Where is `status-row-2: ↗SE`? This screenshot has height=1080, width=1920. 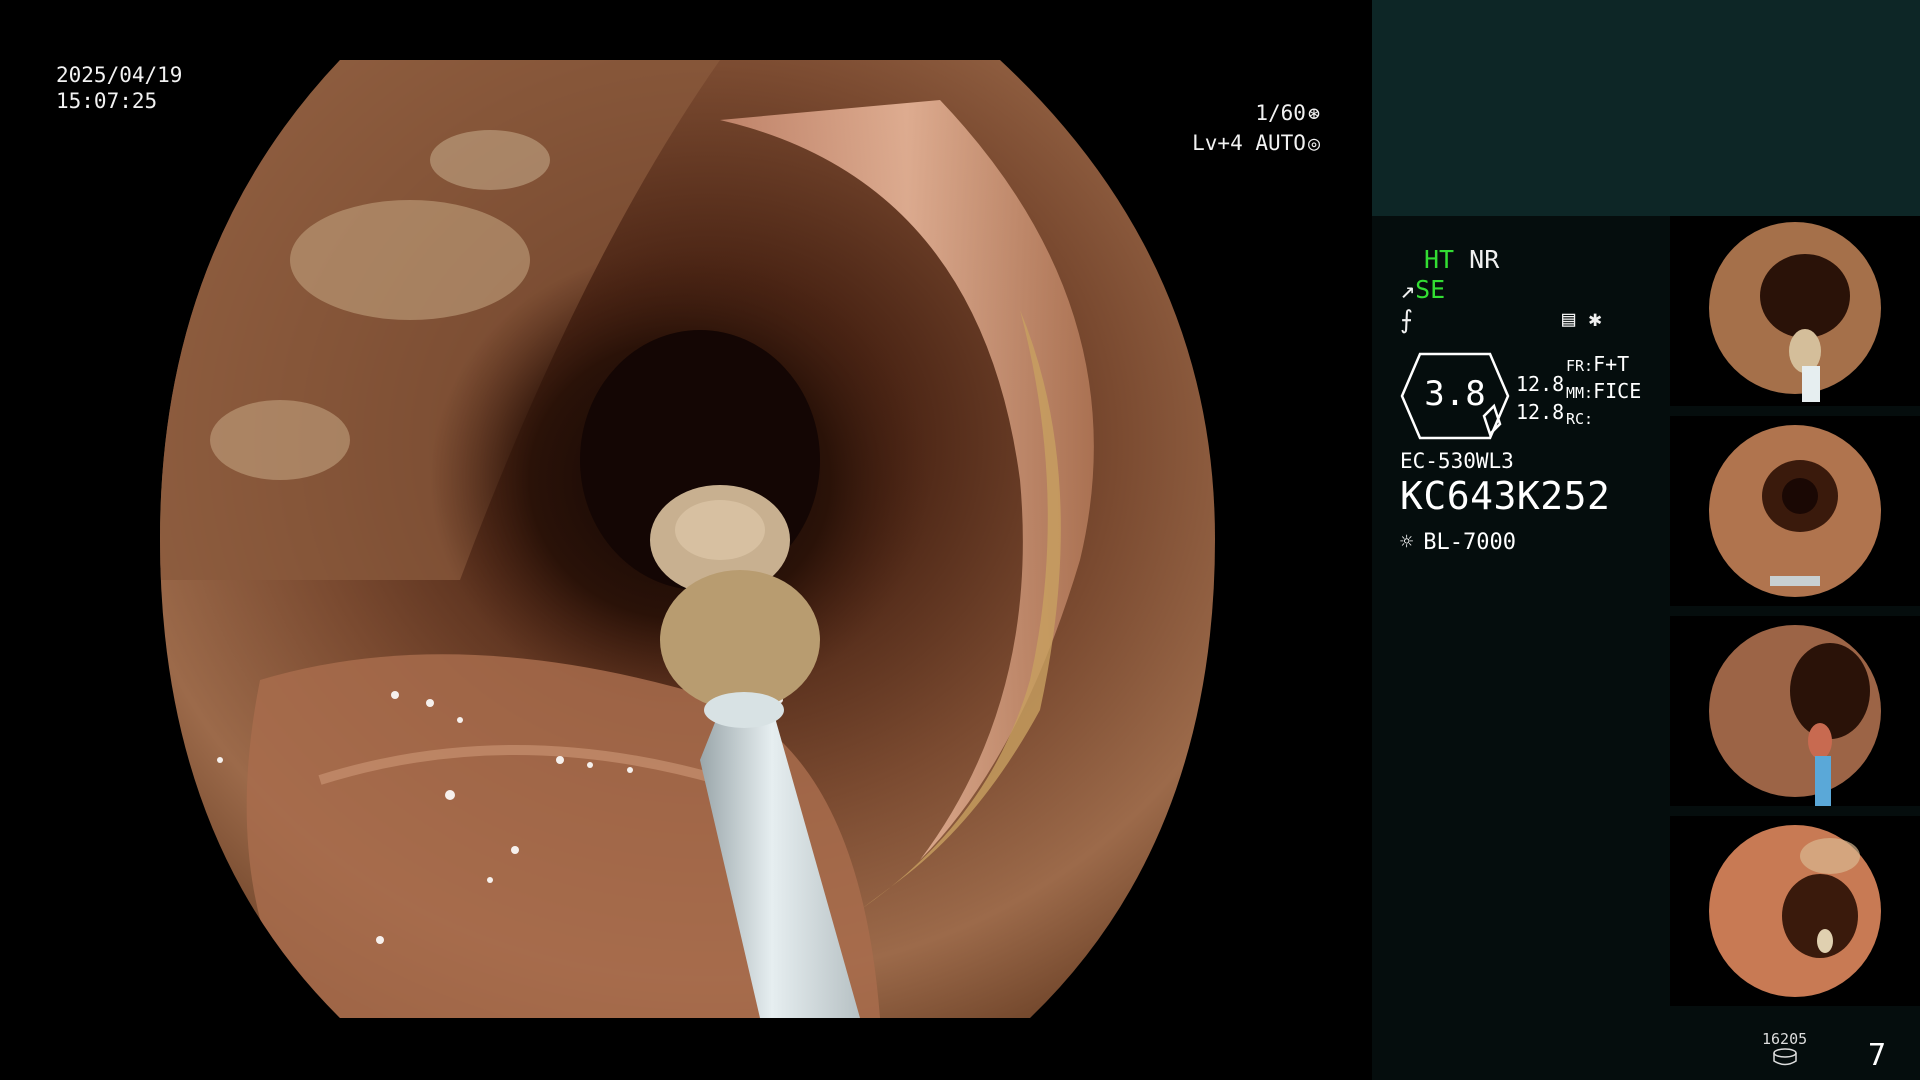
status-row-2: ↗SE is located at coordinates (1422, 290).